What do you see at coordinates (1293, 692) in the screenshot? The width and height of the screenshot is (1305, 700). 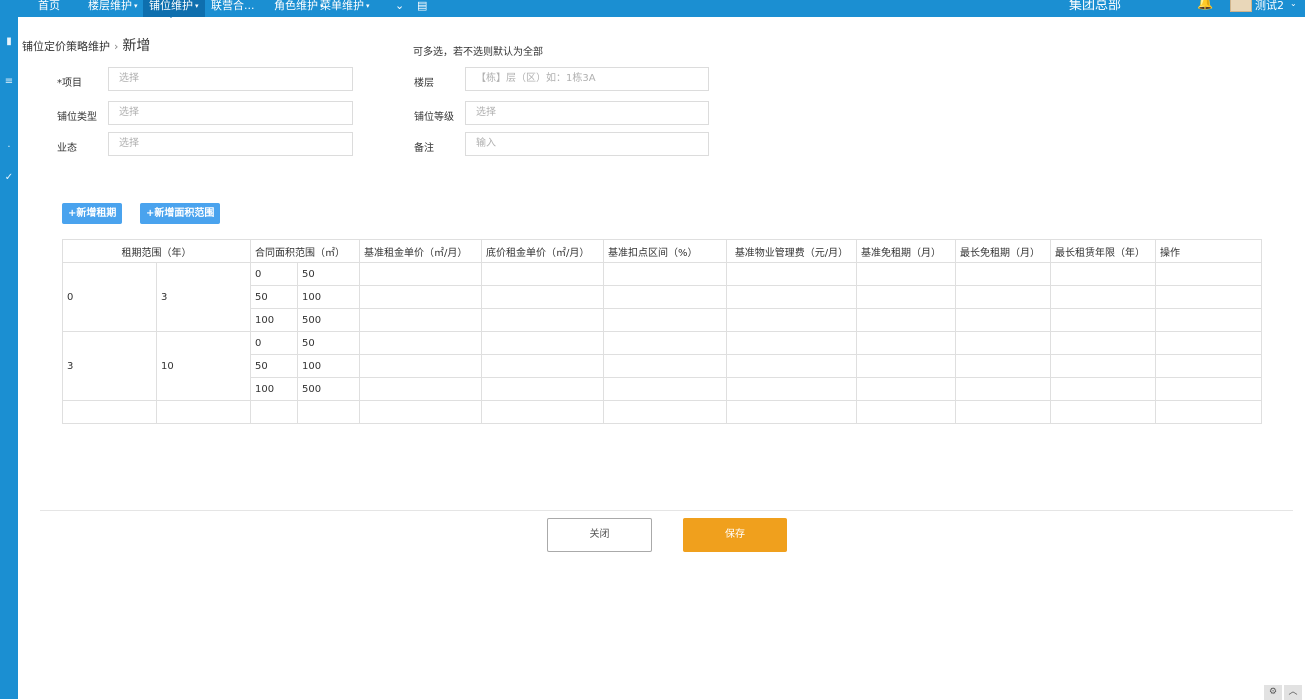 I see `chevron-up-icon: ︿` at bounding box center [1293, 692].